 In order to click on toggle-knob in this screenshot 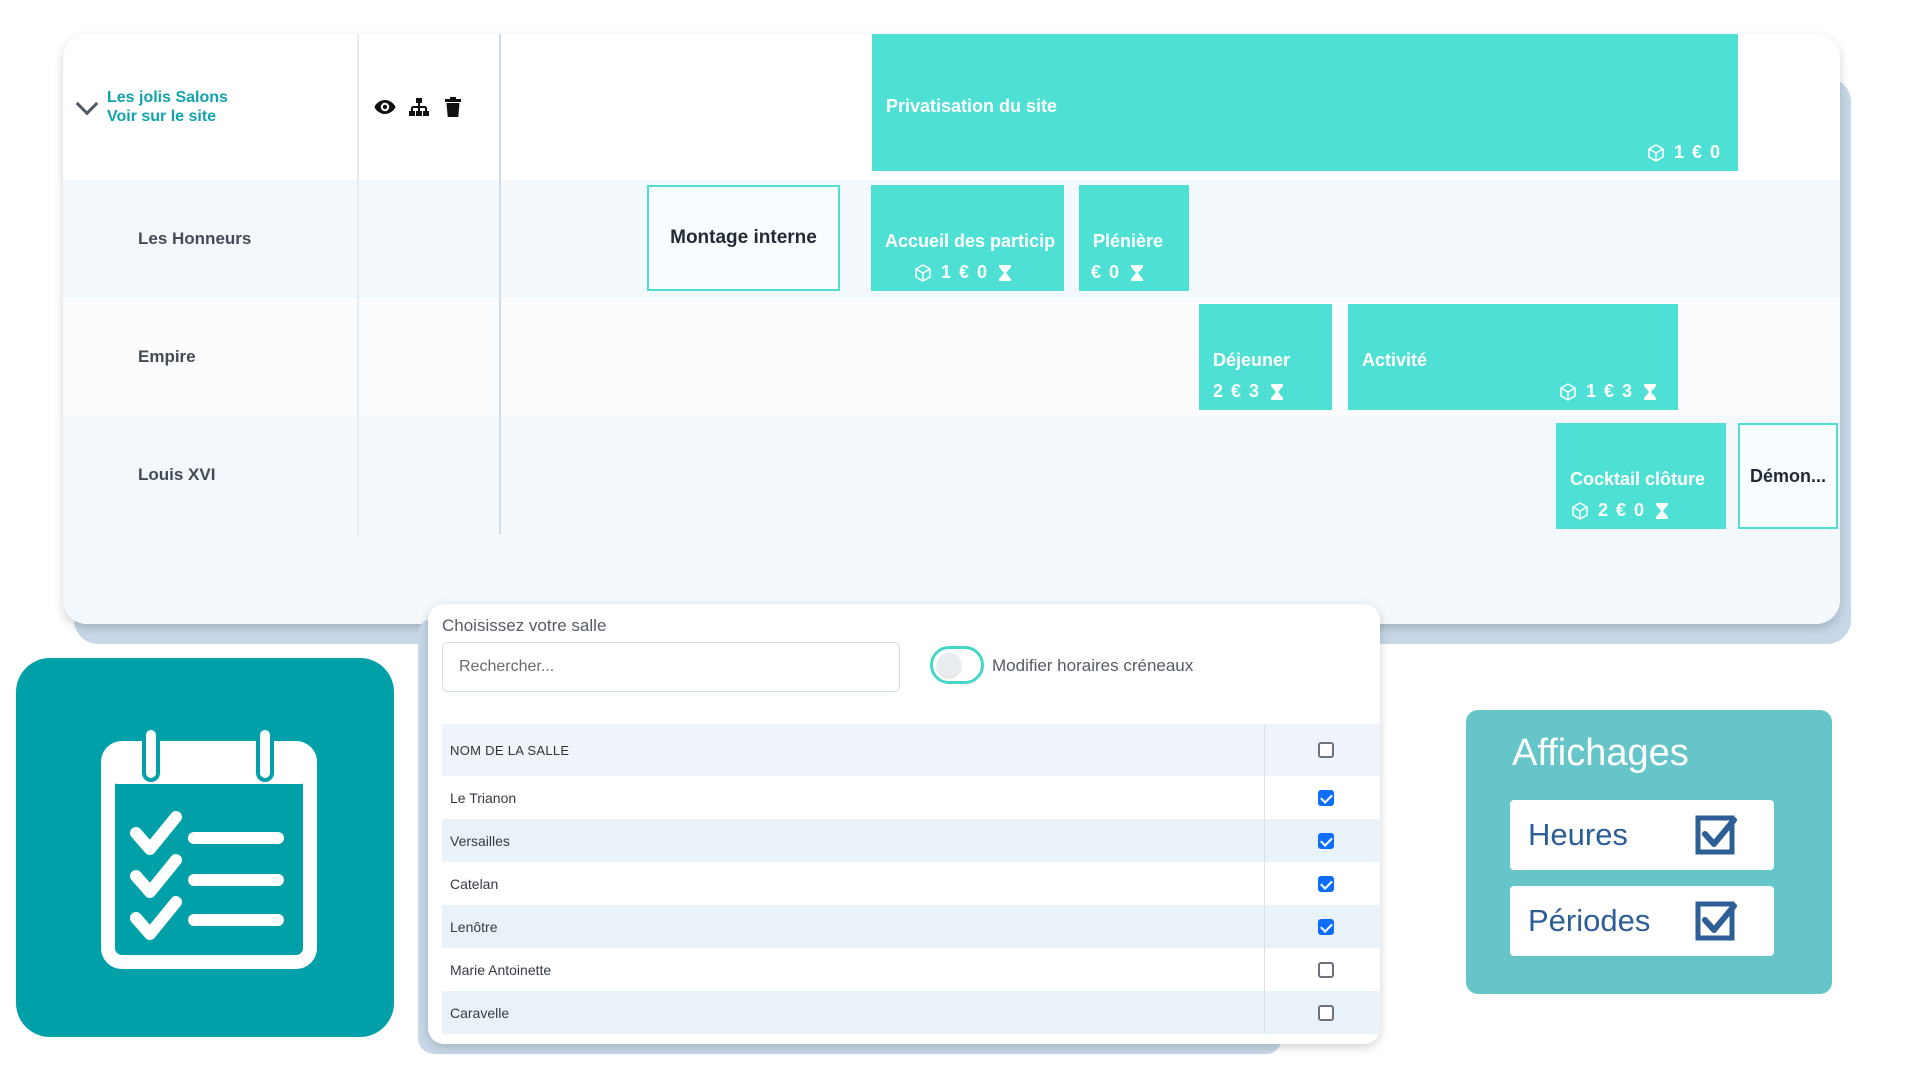, I will do `click(949, 665)`.